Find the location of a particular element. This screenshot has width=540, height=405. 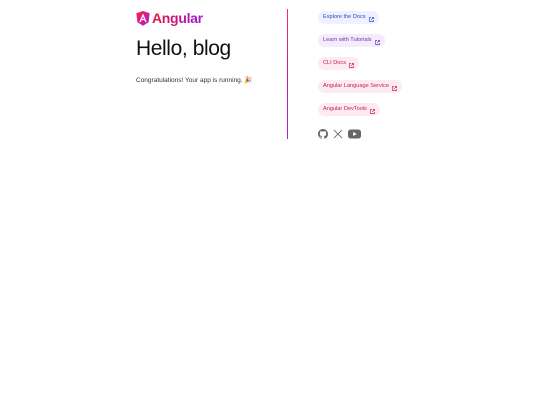

angular-shield-icon is located at coordinates (143, 18).